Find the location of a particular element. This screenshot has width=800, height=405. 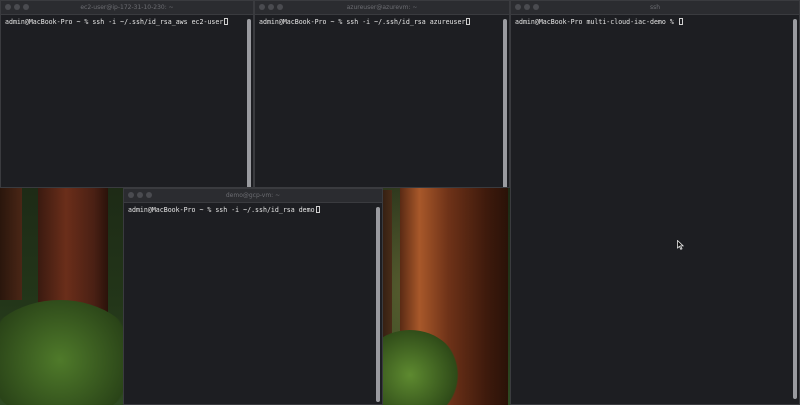

command-line: admin@MacBook-Pro multi-cloud-iac-demo % is located at coordinates (655, 22).